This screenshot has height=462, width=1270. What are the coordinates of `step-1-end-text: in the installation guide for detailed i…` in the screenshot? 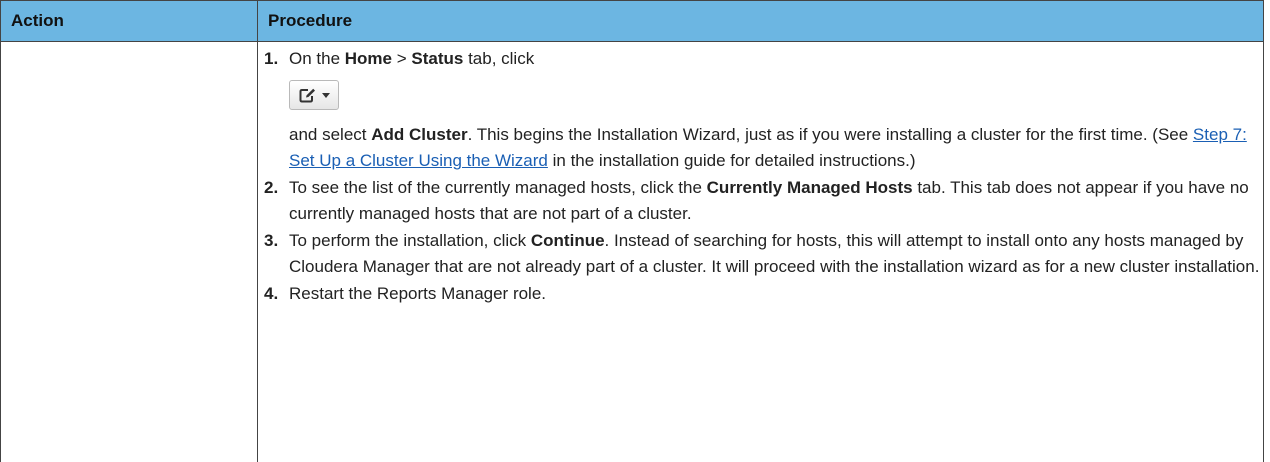 It's located at (731, 160).